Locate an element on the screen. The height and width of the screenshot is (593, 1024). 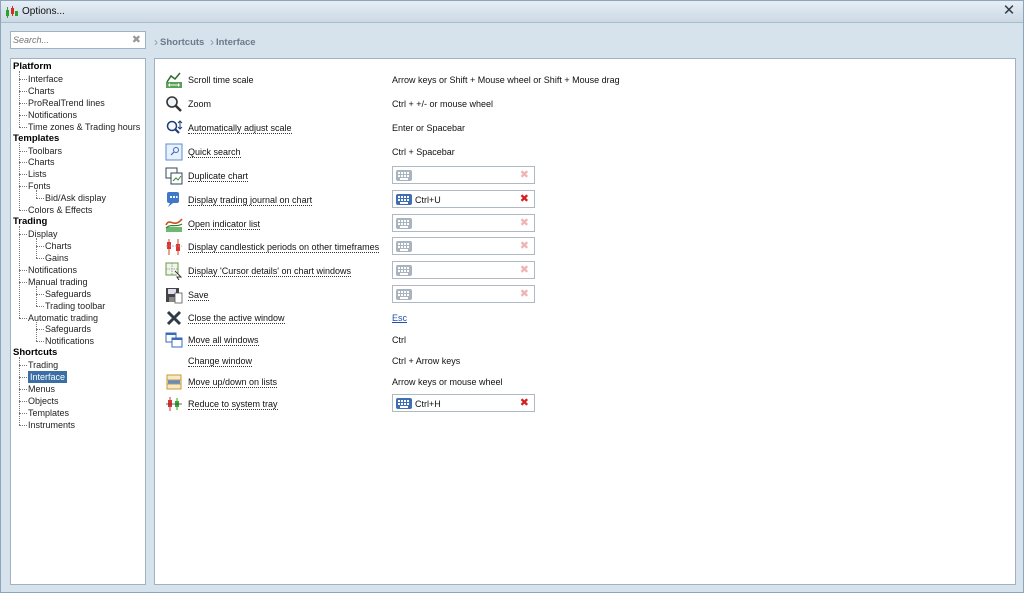
shortcut-key-field: Ctrl+U ✖ is located at coordinates (463, 199).